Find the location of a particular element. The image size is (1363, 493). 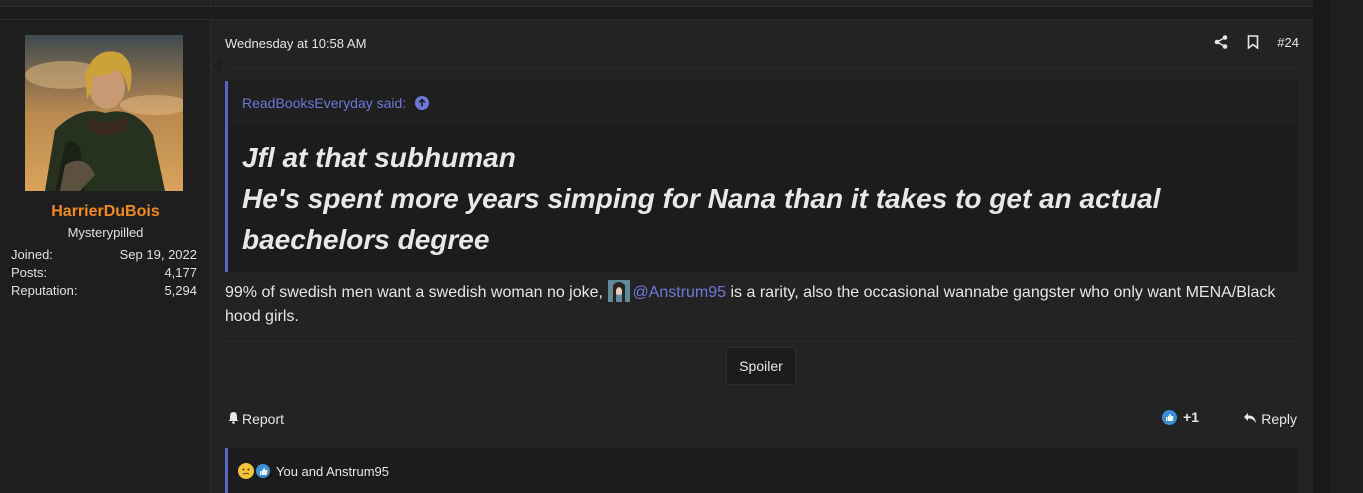

stat-value: Sep 19, 2022 is located at coordinates (158, 254).